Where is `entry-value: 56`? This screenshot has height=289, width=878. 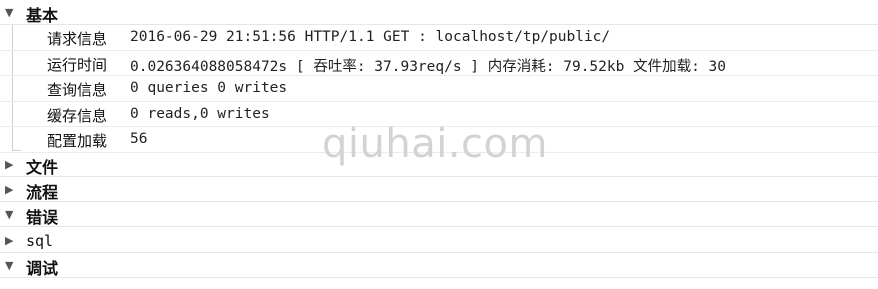 entry-value: 56 is located at coordinates (139, 139).